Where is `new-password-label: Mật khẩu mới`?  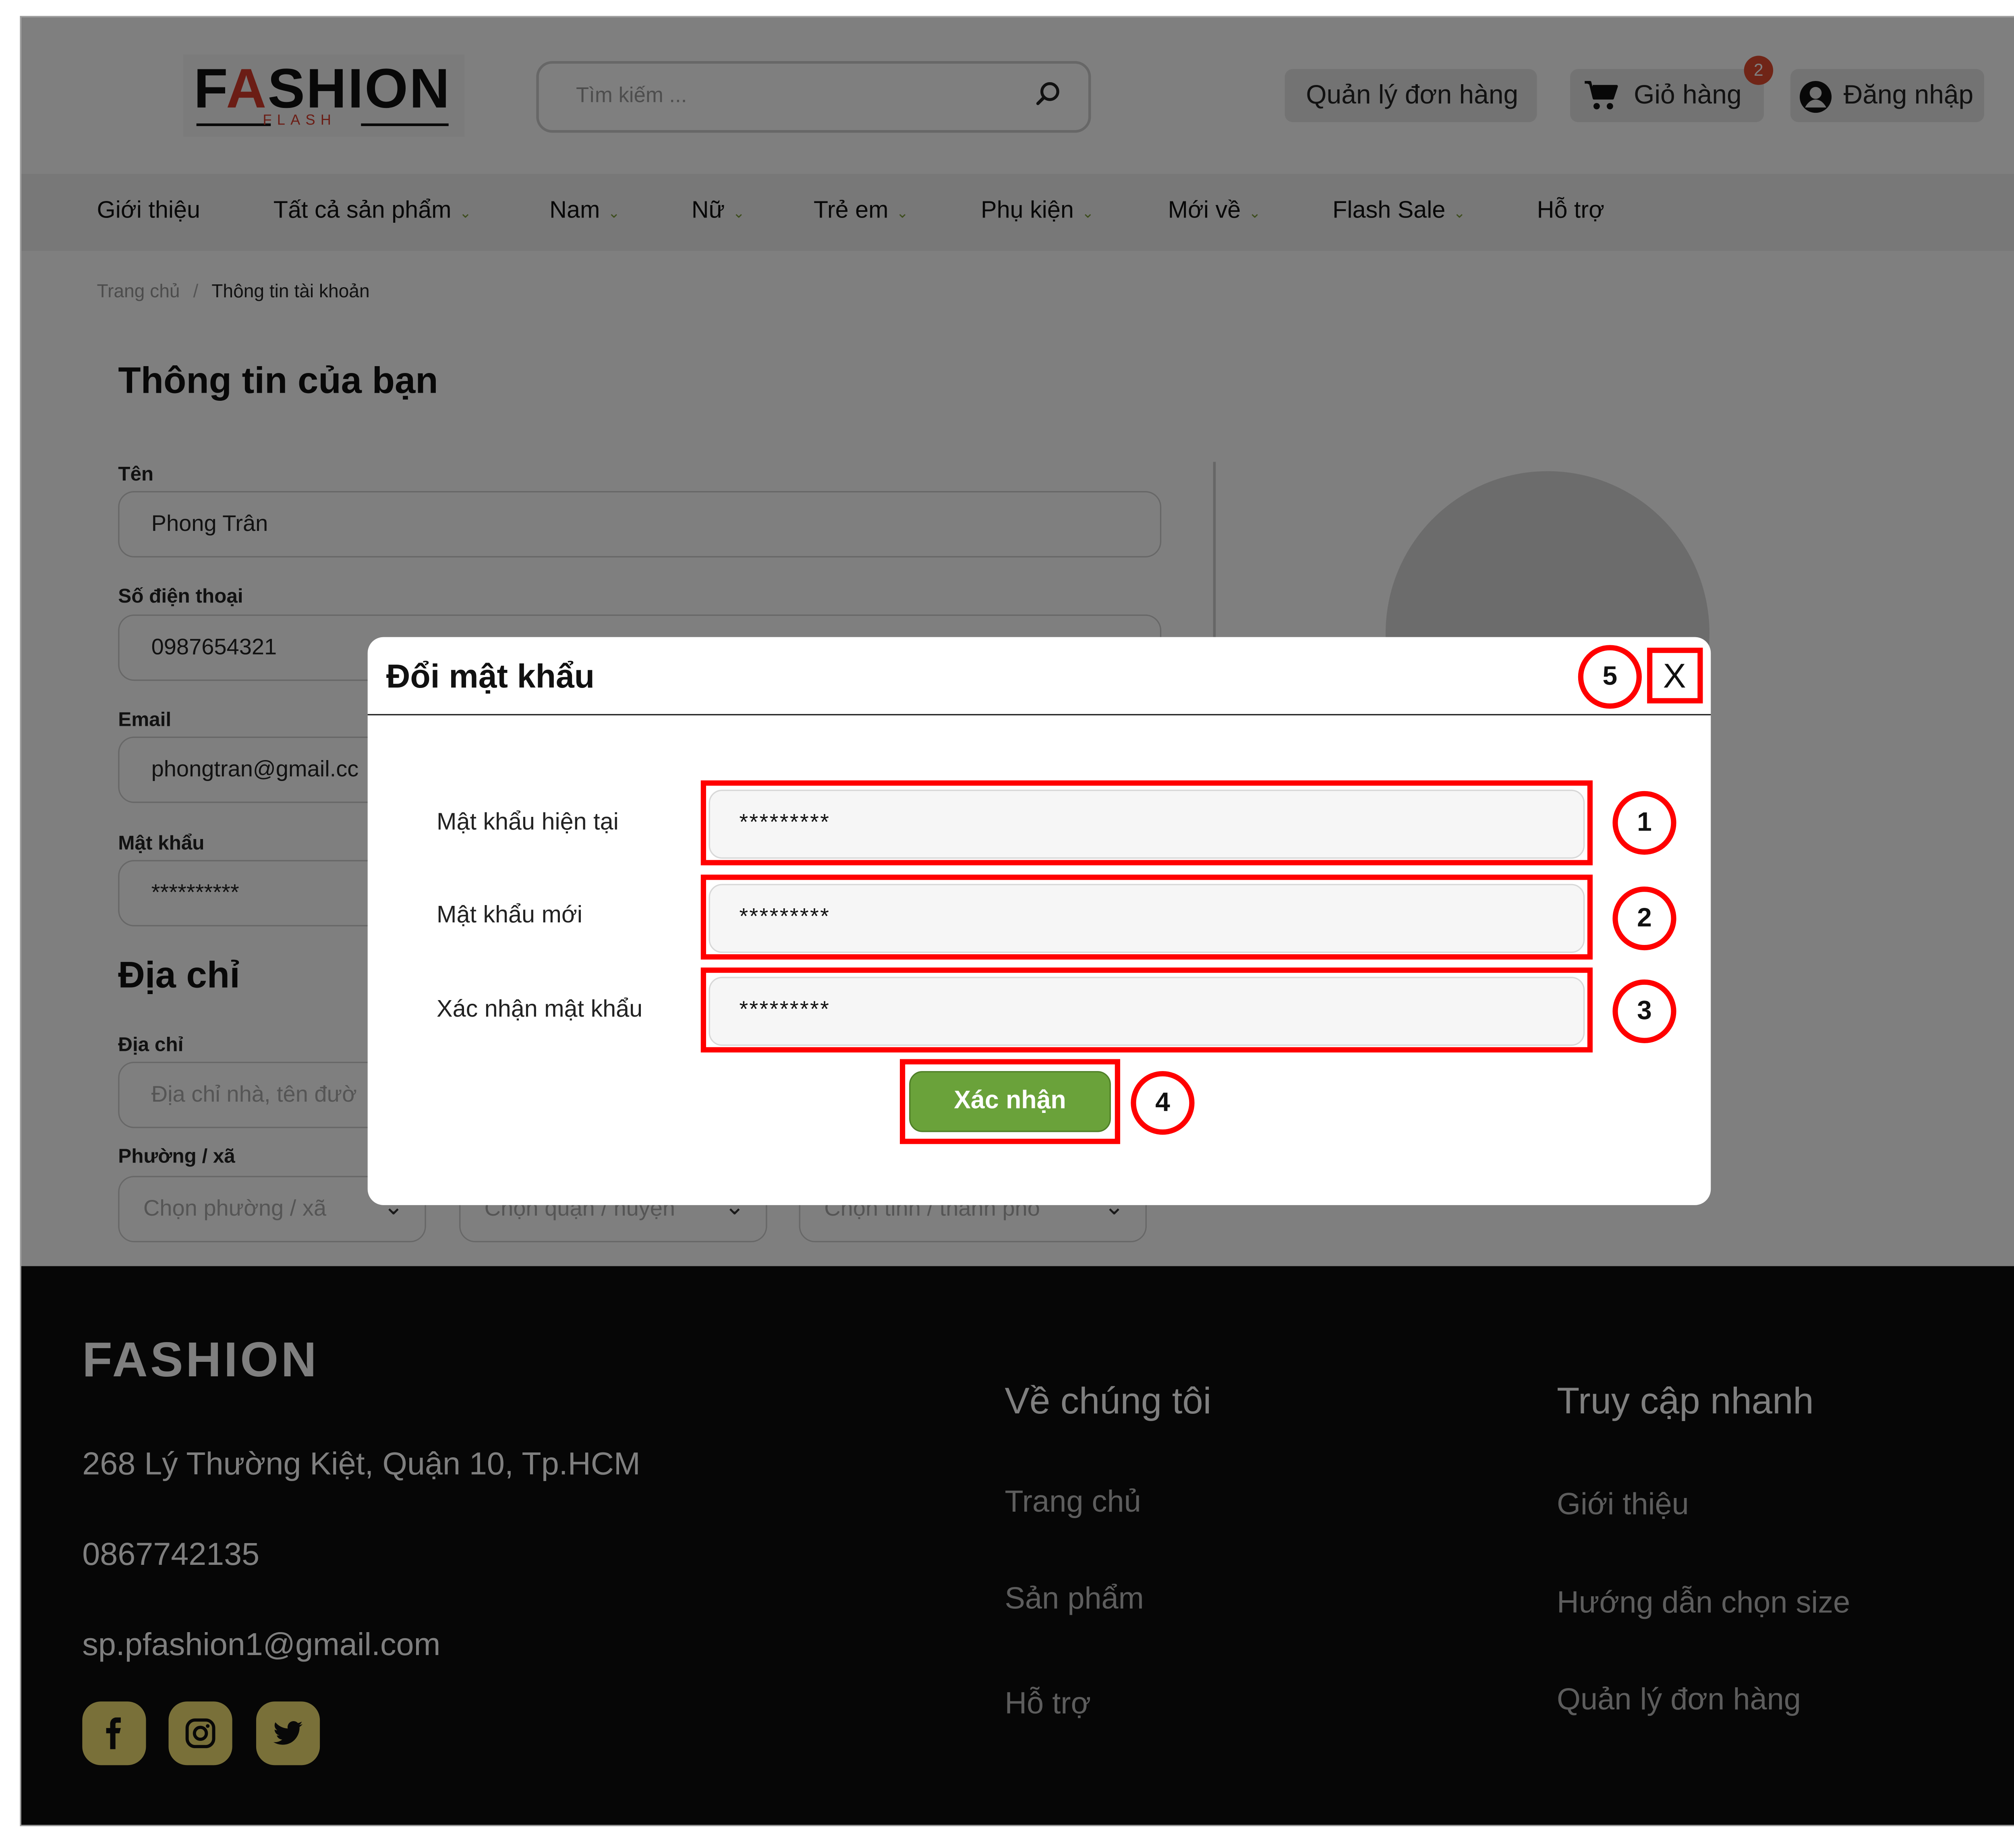
new-password-label: Mật khẩu mới is located at coordinates (509, 914).